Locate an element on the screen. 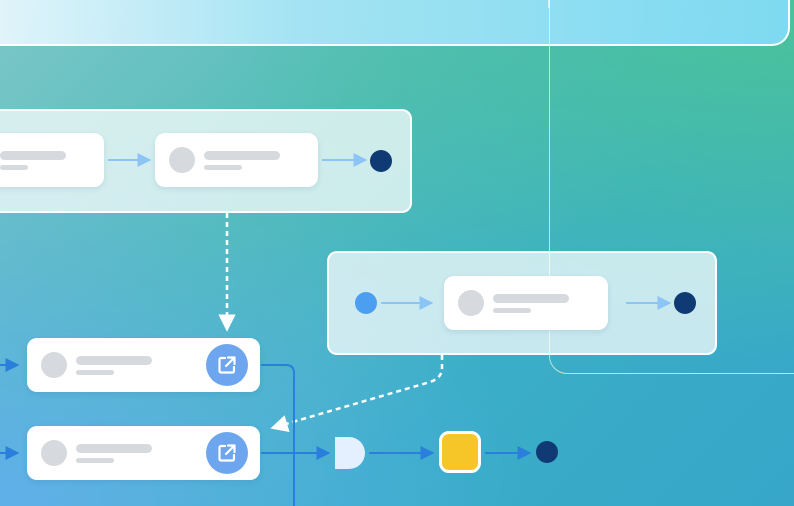 This screenshot has width=794, height=506. dashed-connector-b-to-flow2 is located at coordinates (357, 393).